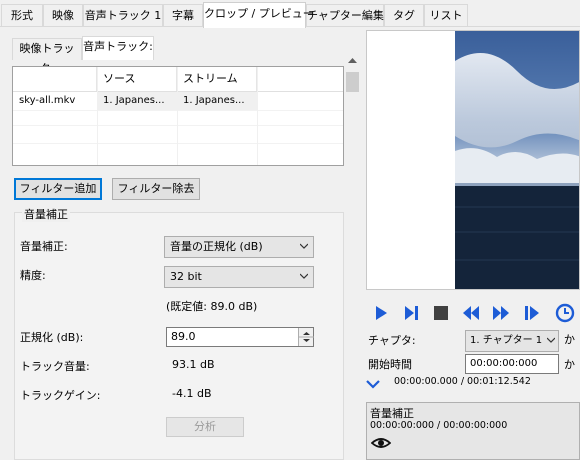 The image size is (580, 460). I want to click on time-readout: 00:00:00.000 / 00:01:12.542, so click(462, 381).